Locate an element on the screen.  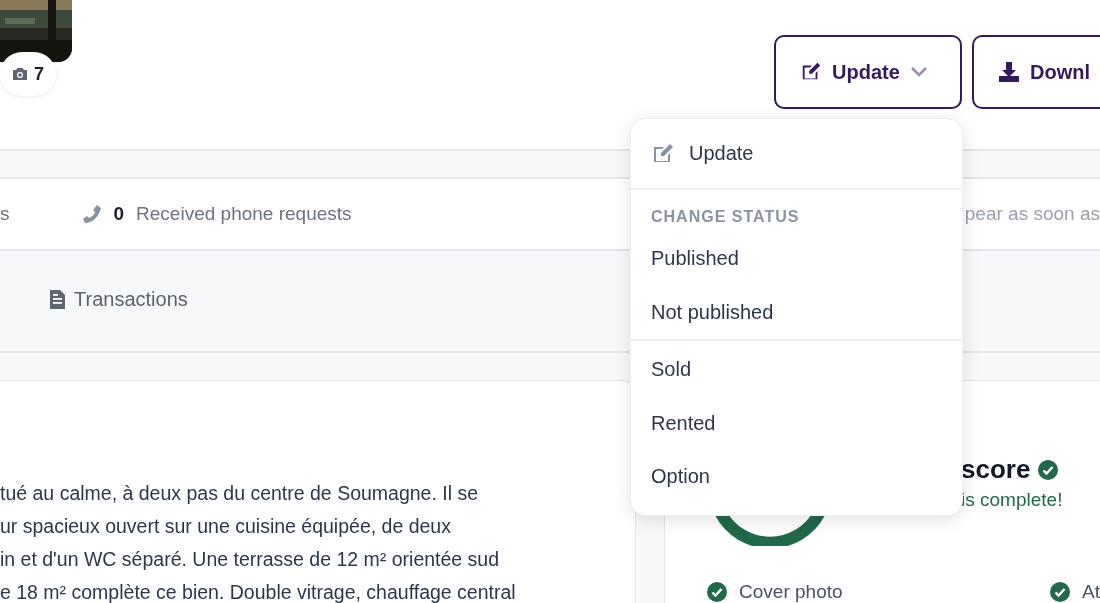
photo-count-badge: 7 is located at coordinates (28, 74).